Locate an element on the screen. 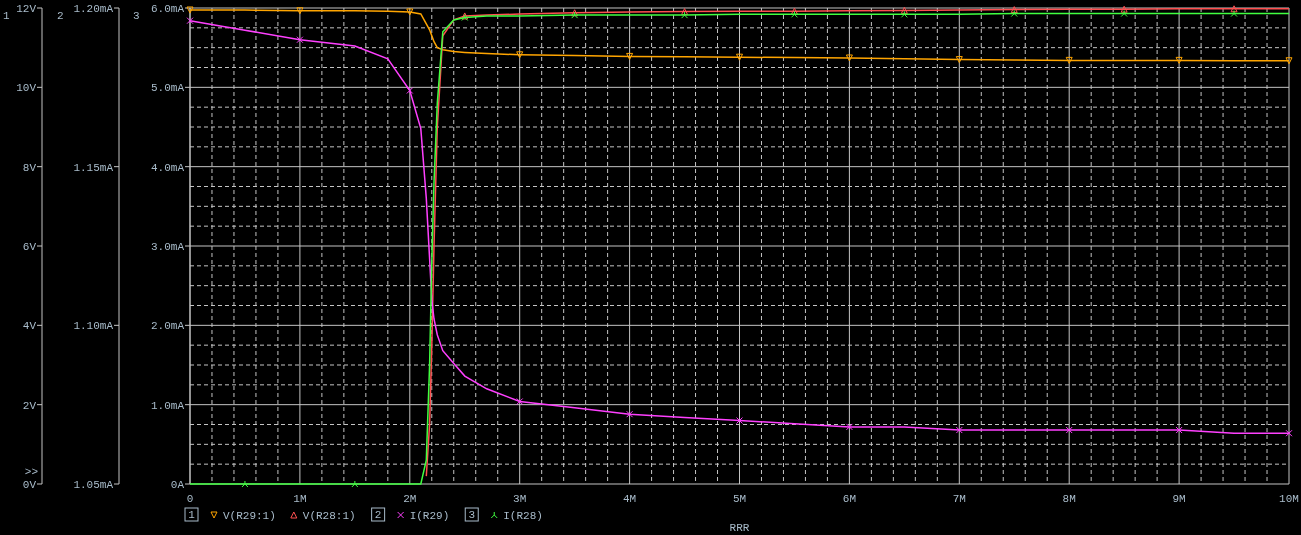 The height and width of the screenshot is (535, 1301). axis-tick-label: 1.10mA is located at coordinates (93, 326).